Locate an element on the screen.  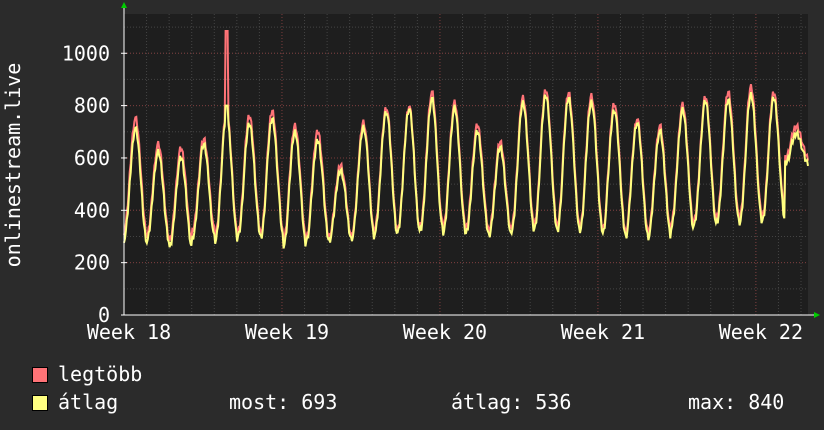
y-axis-arrow is located at coordinates (124, 5).